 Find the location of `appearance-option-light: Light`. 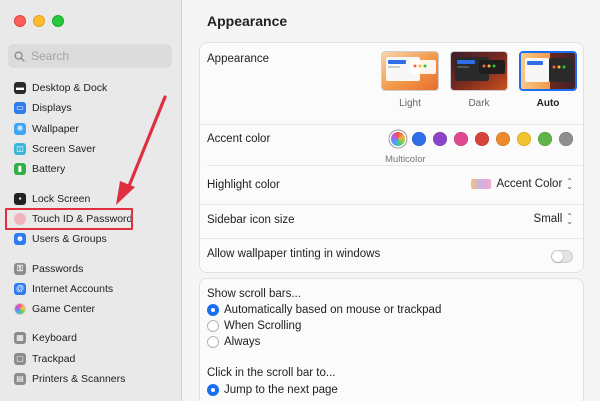

appearance-option-light: Light is located at coordinates (410, 80).